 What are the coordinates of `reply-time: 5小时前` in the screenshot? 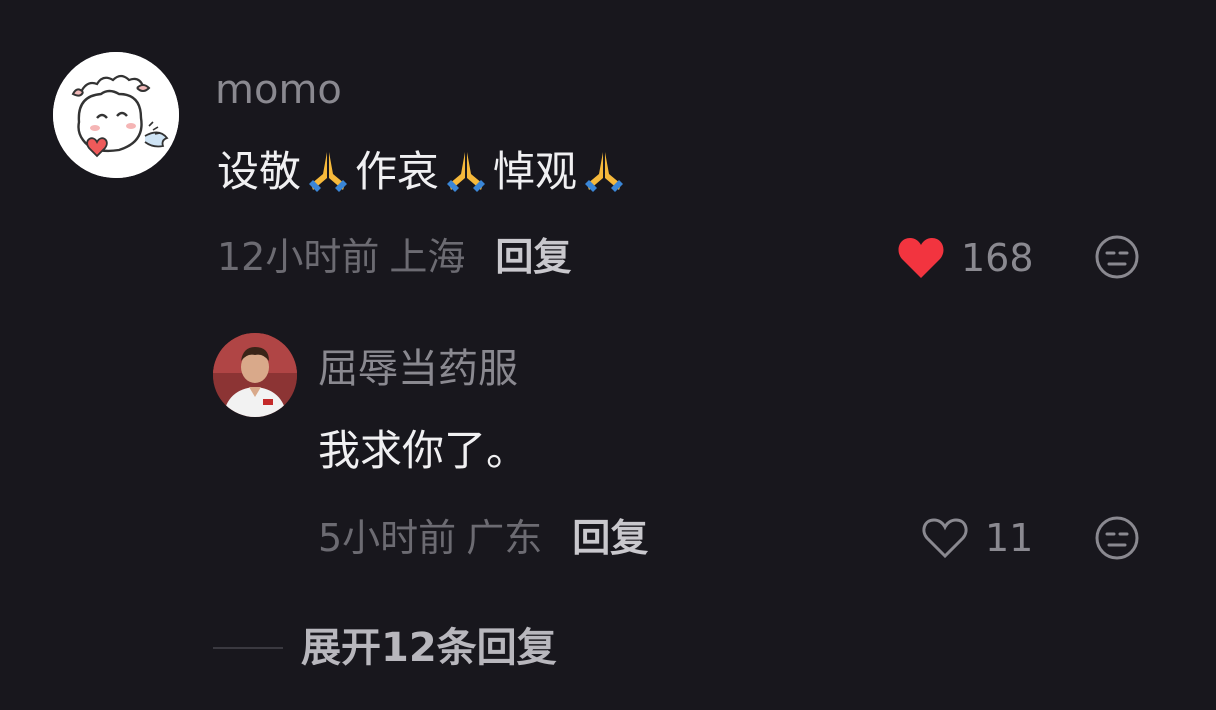 It's located at (387, 538).